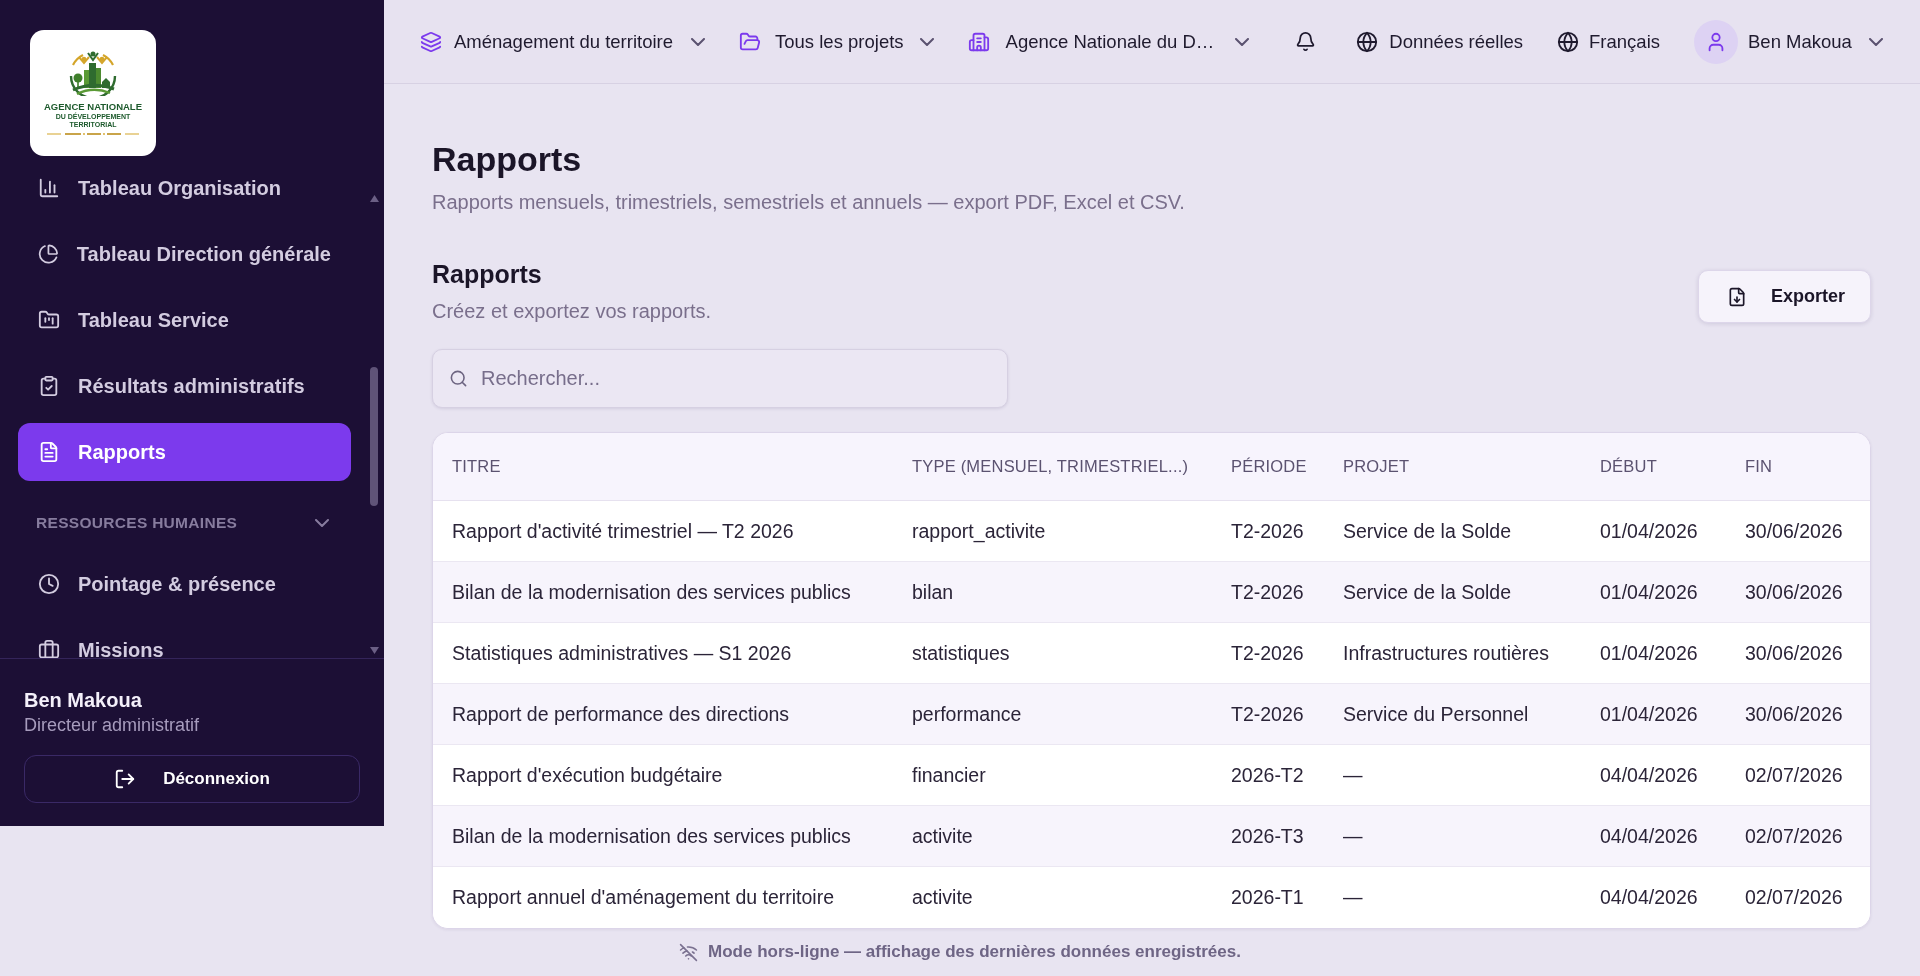  What do you see at coordinates (476, 466) in the screenshot?
I see `column-header: TITRE` at bounding box center [476, 466].